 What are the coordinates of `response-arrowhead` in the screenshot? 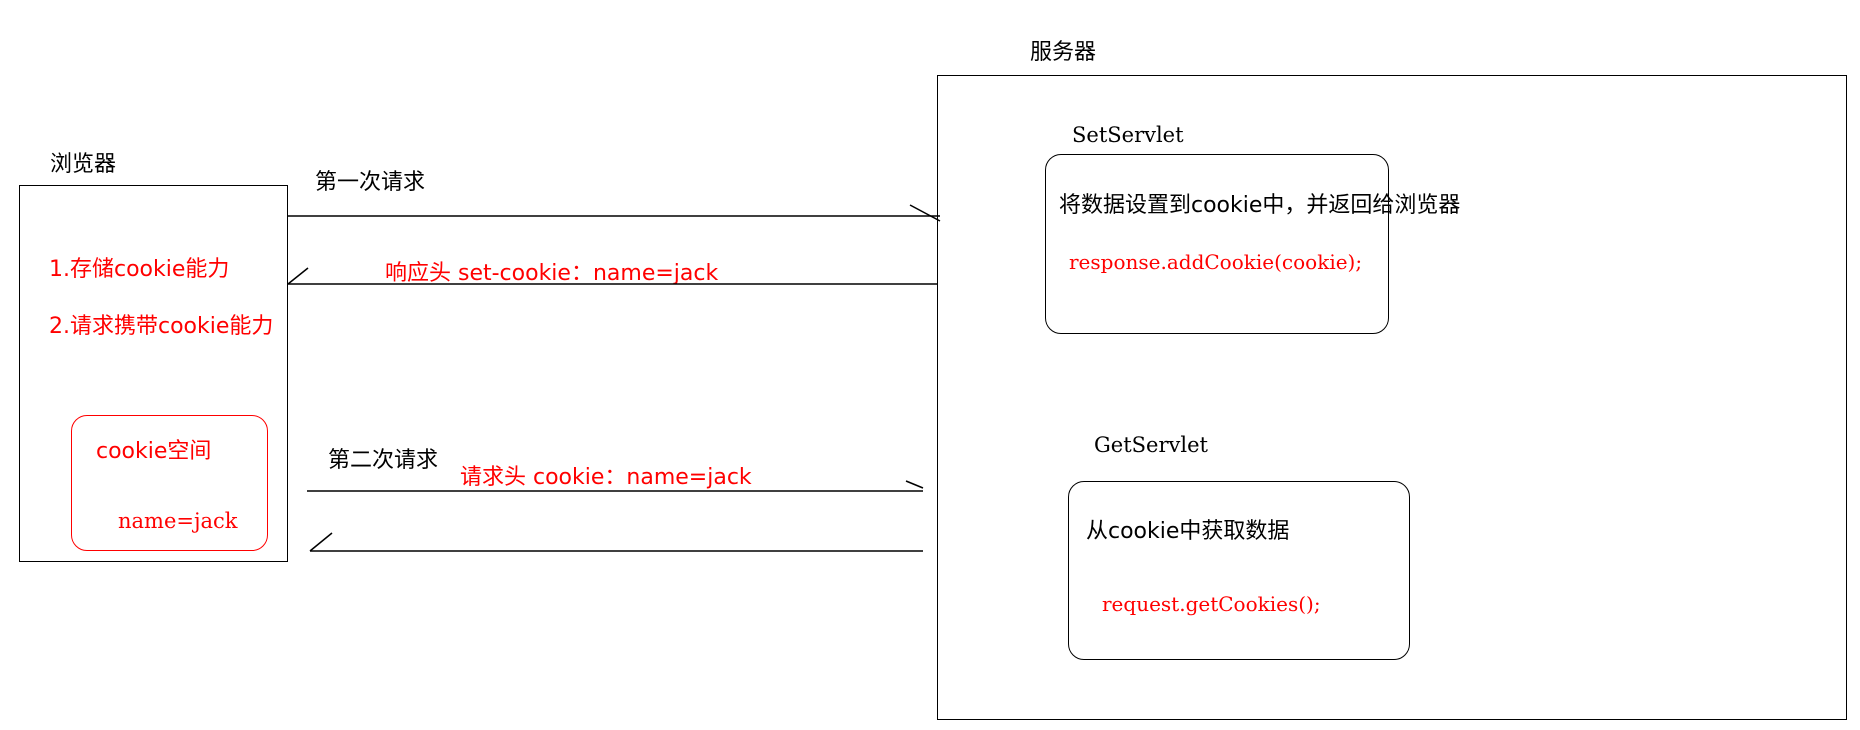 It's located at (298, 276).